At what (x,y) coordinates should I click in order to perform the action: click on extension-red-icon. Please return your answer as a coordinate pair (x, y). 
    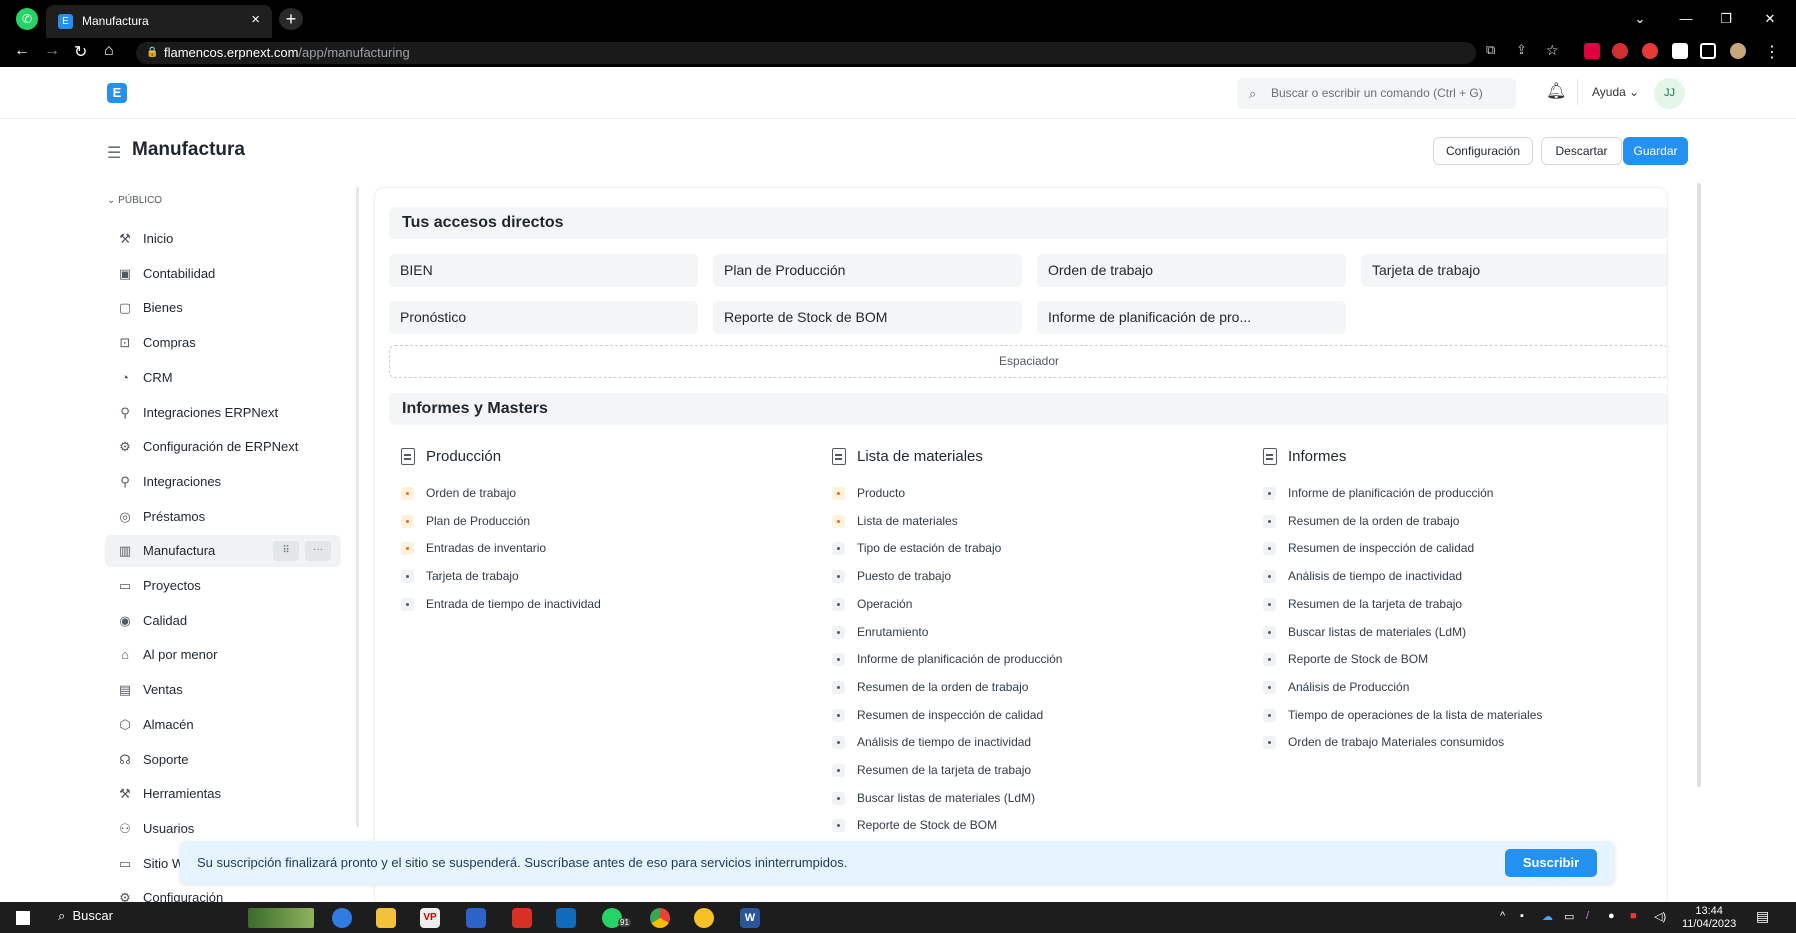
    Looking at the image, I should click on (1592, 51).